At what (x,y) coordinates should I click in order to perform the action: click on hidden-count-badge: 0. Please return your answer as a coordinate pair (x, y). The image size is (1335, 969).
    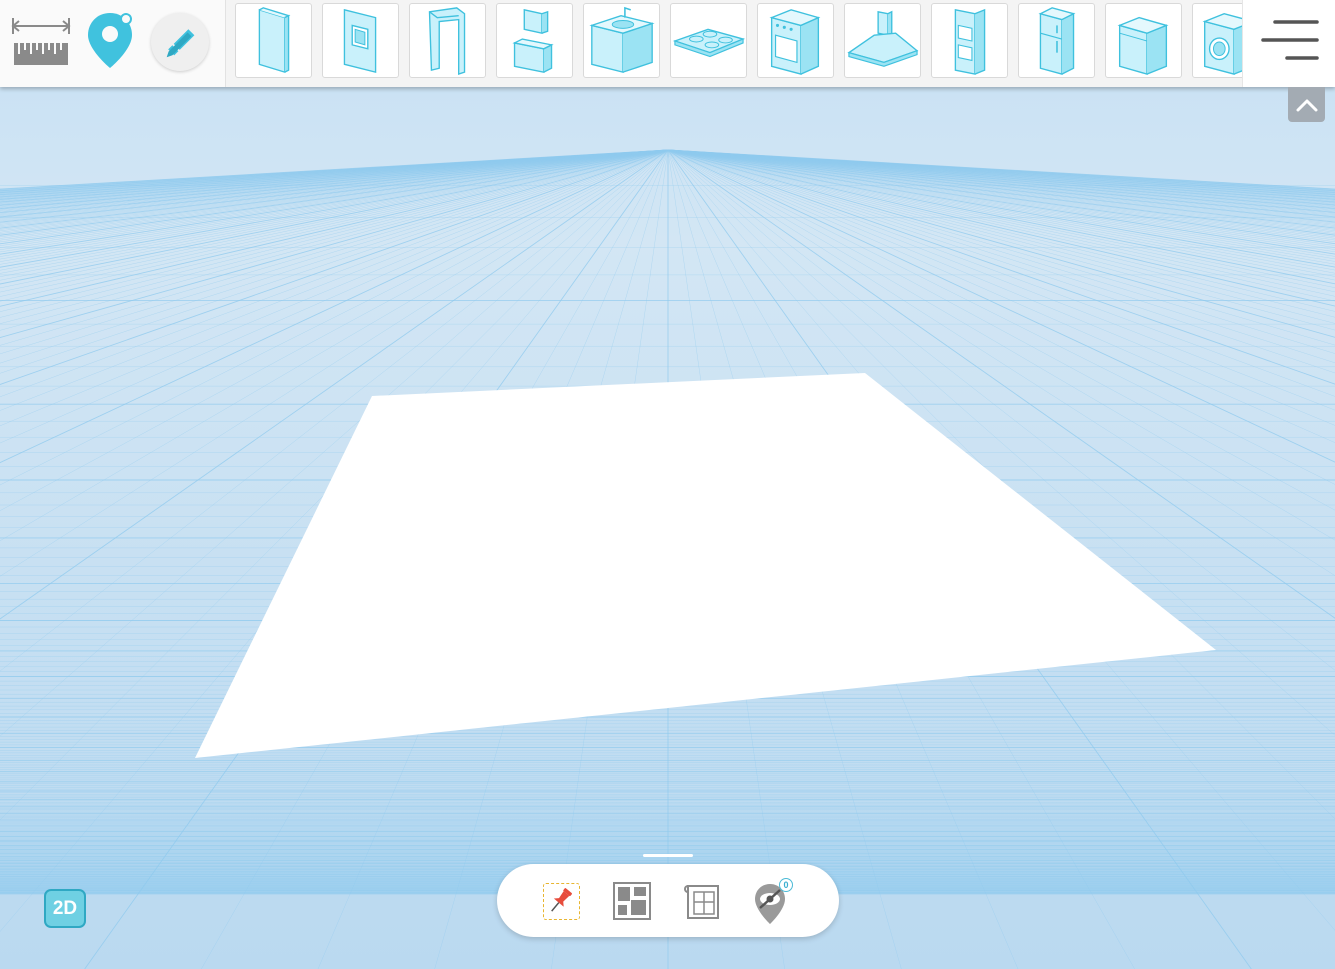
    Looking at the image, I should click on (786, 885).